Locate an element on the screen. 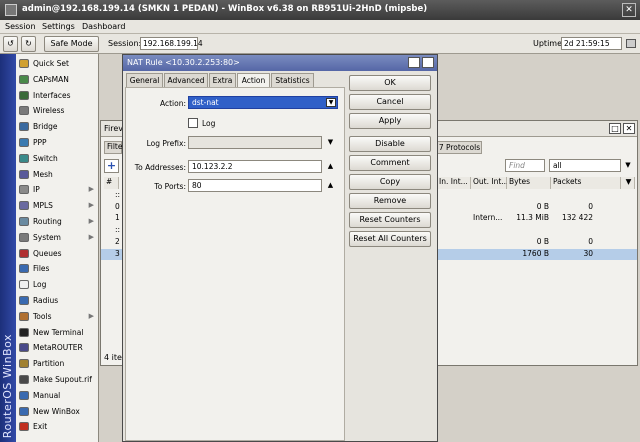 The height and width of the screenshot is (442, 640). log-prefix-dropdown-icon: ▼ is located at coordinates (330, 142).